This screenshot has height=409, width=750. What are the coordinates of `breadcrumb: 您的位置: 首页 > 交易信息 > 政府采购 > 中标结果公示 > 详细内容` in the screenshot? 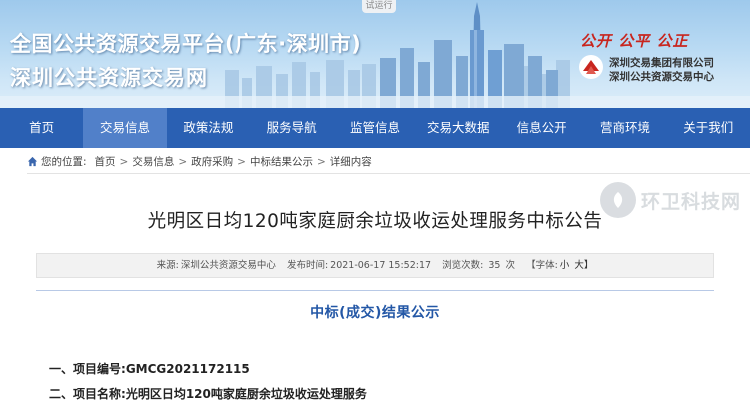 It's located at (388, 162).